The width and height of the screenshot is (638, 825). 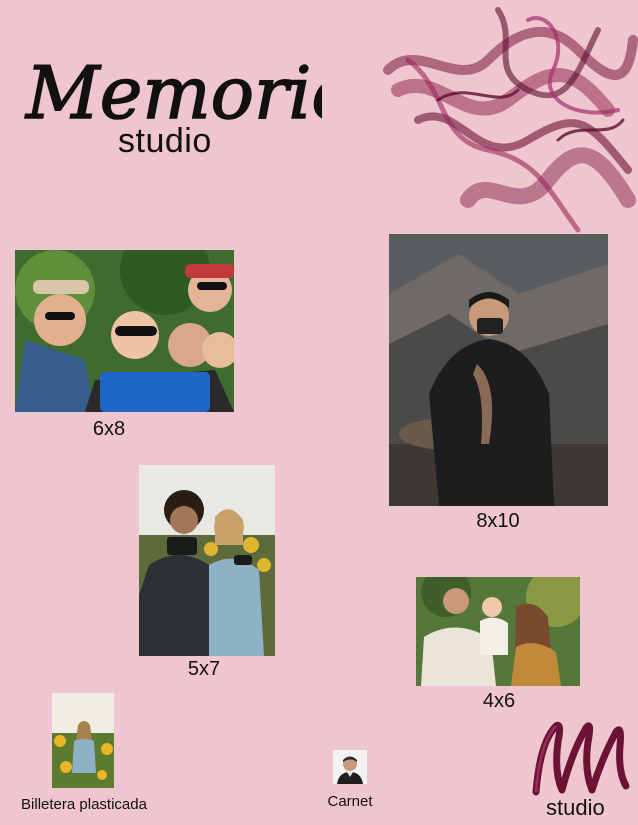 What do you see at coordinates (350, 801) in the screenshot?
I see `size-label-carnet: Carnet` at bounding box center [350, 801].